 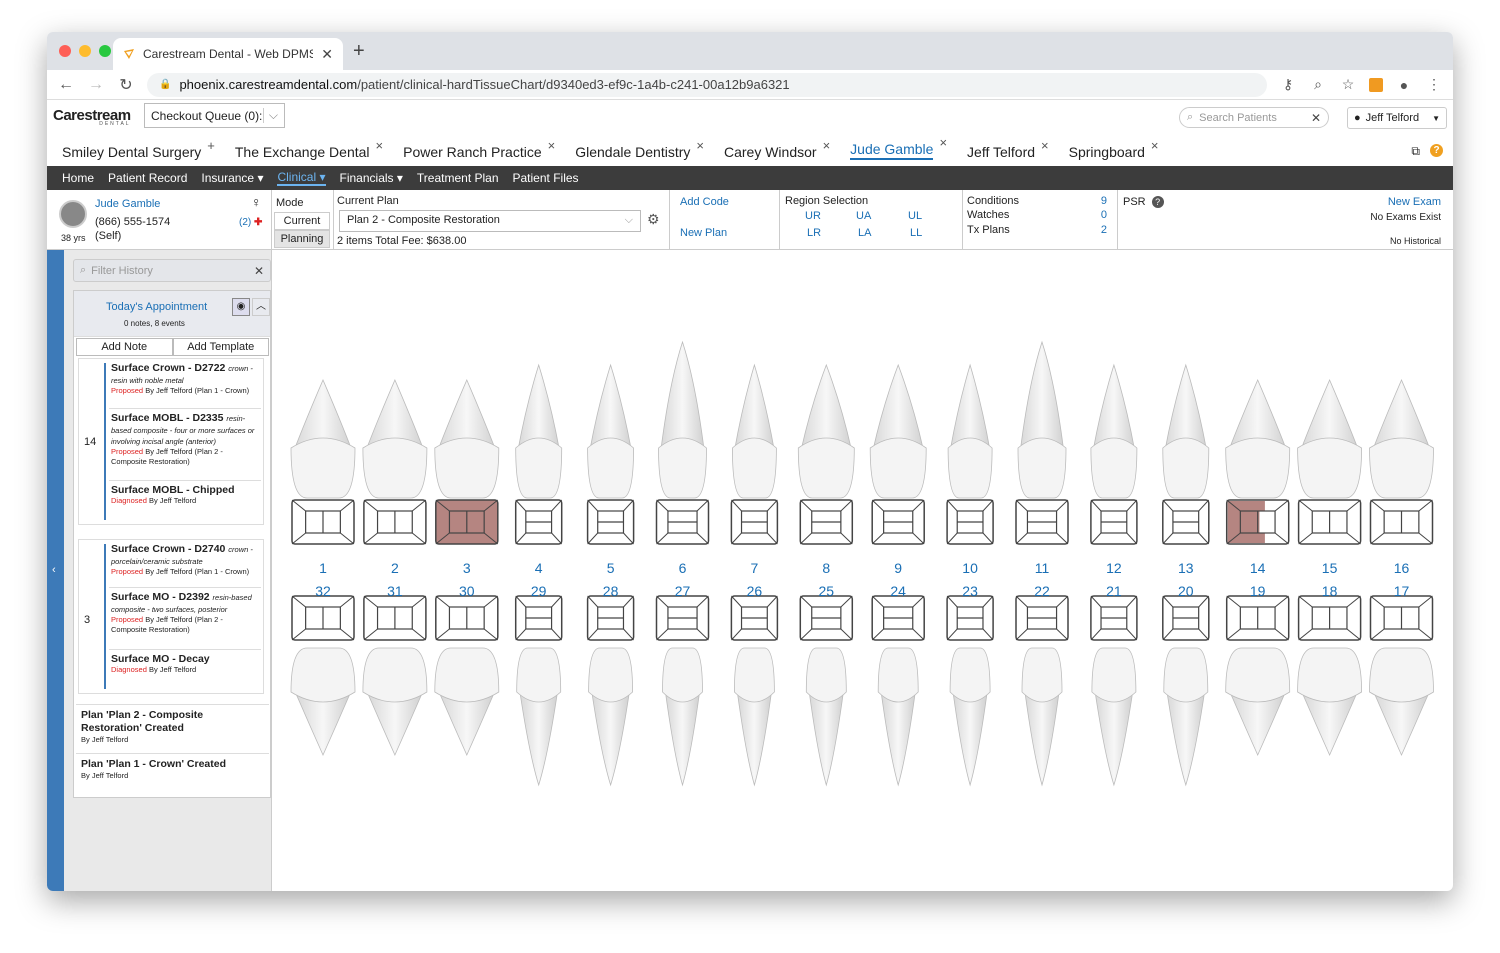 I want to click on menu-item: Treatment Plan, so click(x=458, y=178).